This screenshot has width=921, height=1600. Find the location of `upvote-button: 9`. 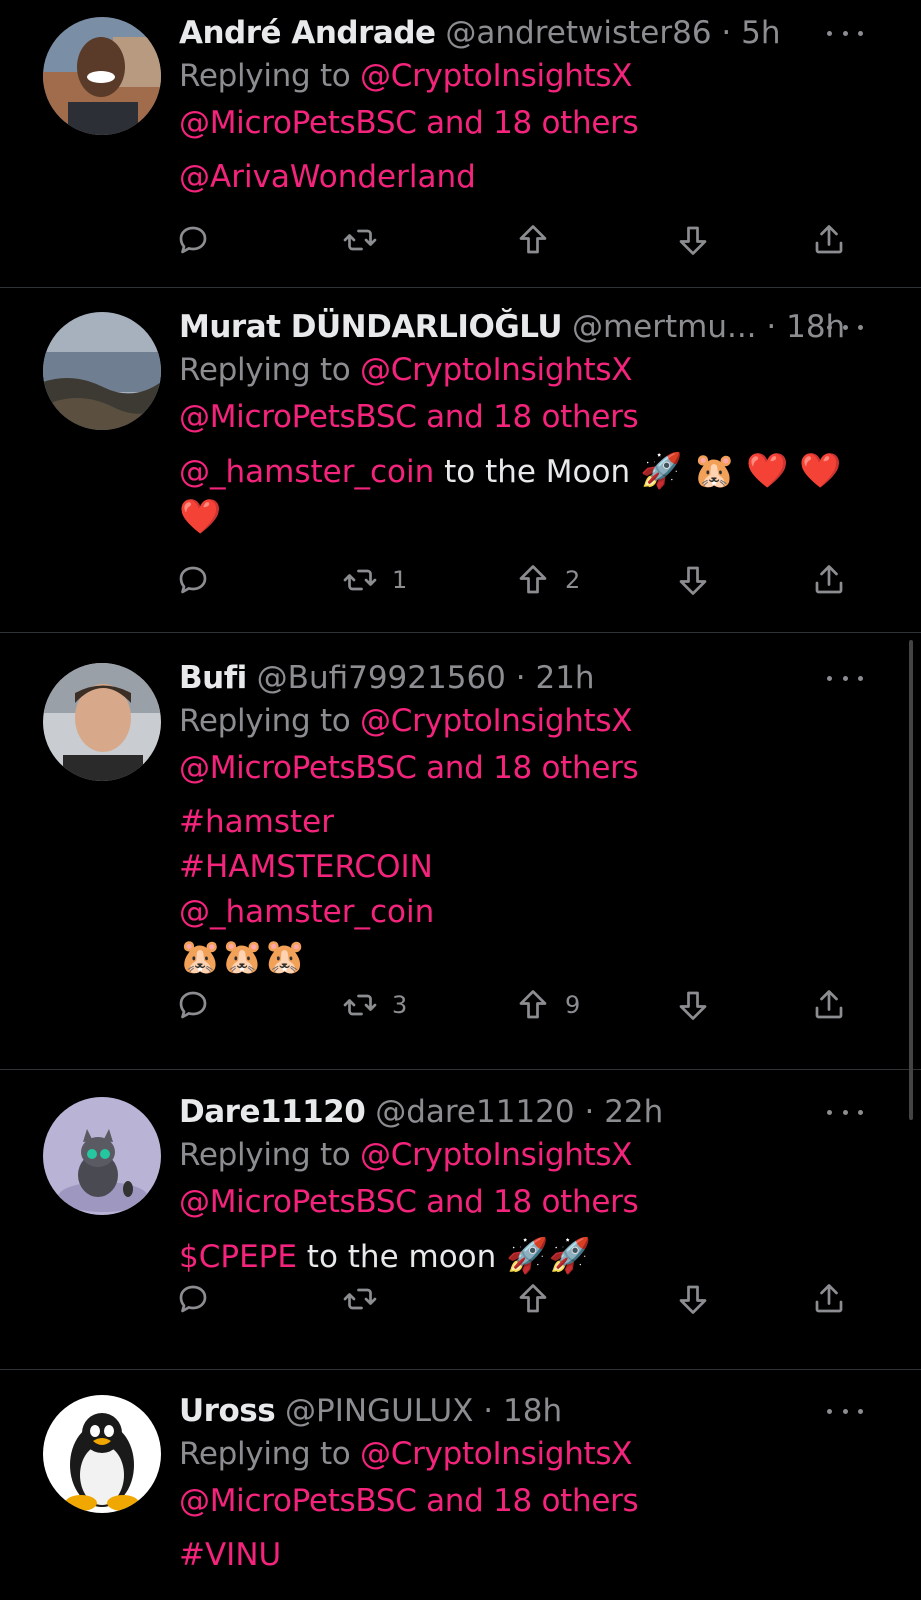

upvote-button: 9 is located at coordinates (547, 1005).